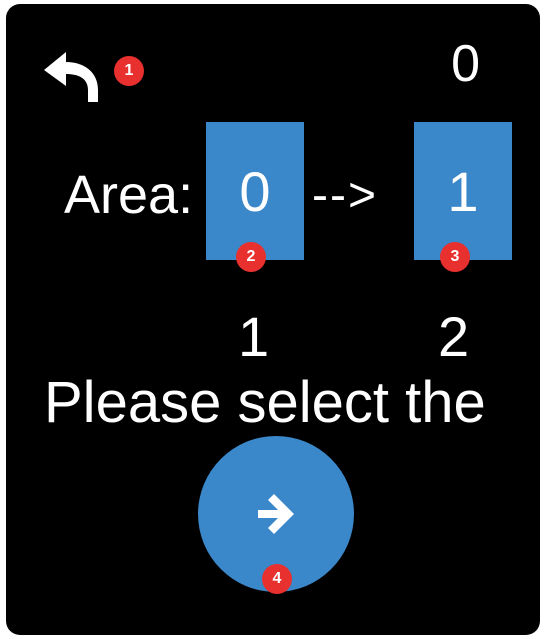  What do you see at coordinates (129, 71) in the screenshot?
I see `annotation-badge-1: 1` at bounding box center [129, 71].